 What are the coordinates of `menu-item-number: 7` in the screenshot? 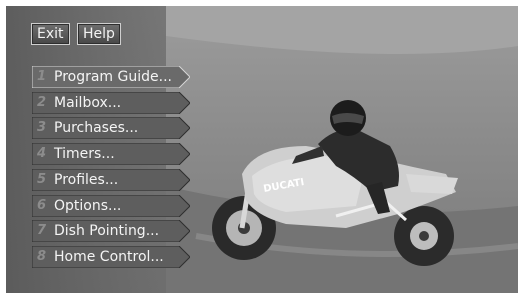 It's located at (42, 230).